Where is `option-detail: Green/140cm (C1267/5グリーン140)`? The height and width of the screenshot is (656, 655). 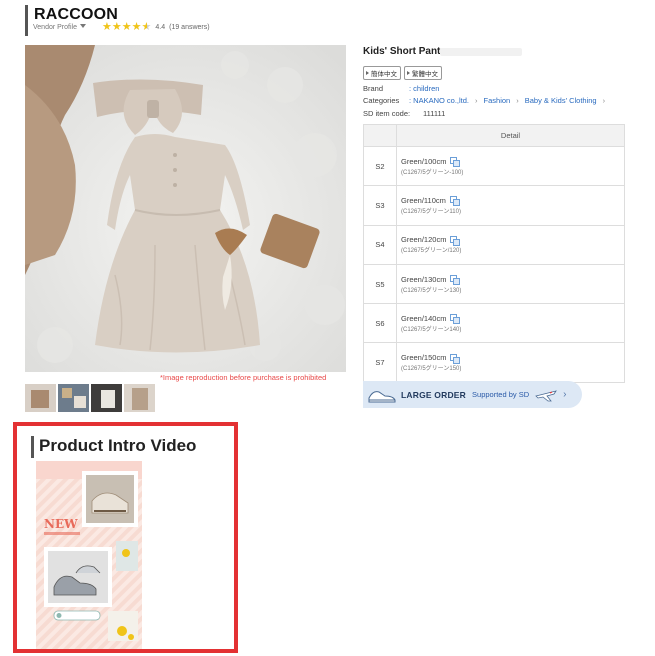
option-detail: Green/140cm (C1267/5グリーン140) is located at coordinates (510, 323).